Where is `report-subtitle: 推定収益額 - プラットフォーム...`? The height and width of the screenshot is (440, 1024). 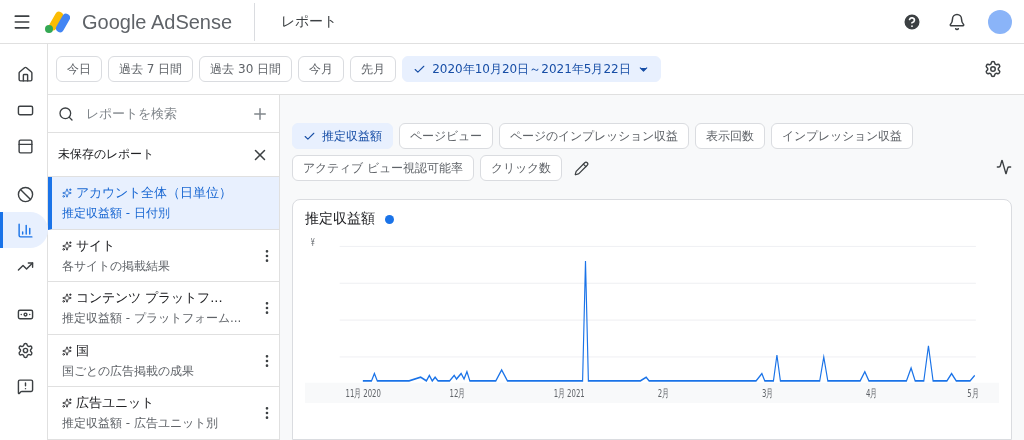
report-subtitle: 推定収益額 - プラットフォーム... is located at coordinates (152, 319).